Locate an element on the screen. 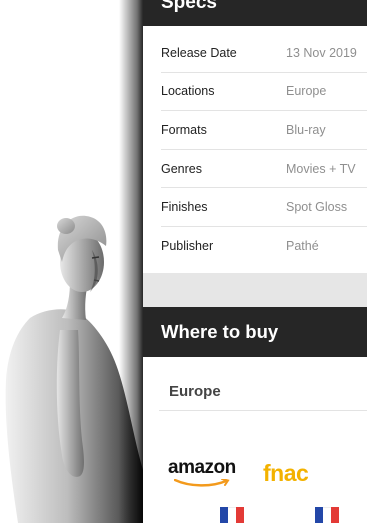 This screenshot has height=523, width=367. artwork-edge-shadow is located at coordinates (131, 261).